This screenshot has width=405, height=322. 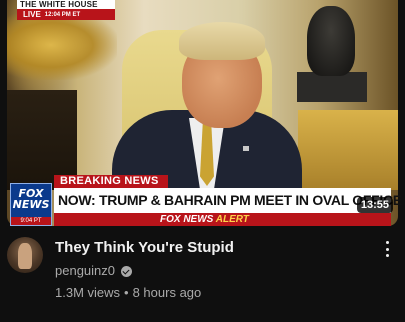 I want to click on channel-avatar, so click(x=25, y=255).